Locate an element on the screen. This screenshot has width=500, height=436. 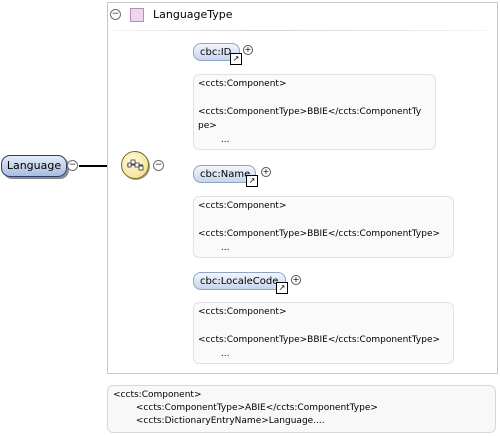
sequence-symbol-icon is located at coordinates (135, 165).